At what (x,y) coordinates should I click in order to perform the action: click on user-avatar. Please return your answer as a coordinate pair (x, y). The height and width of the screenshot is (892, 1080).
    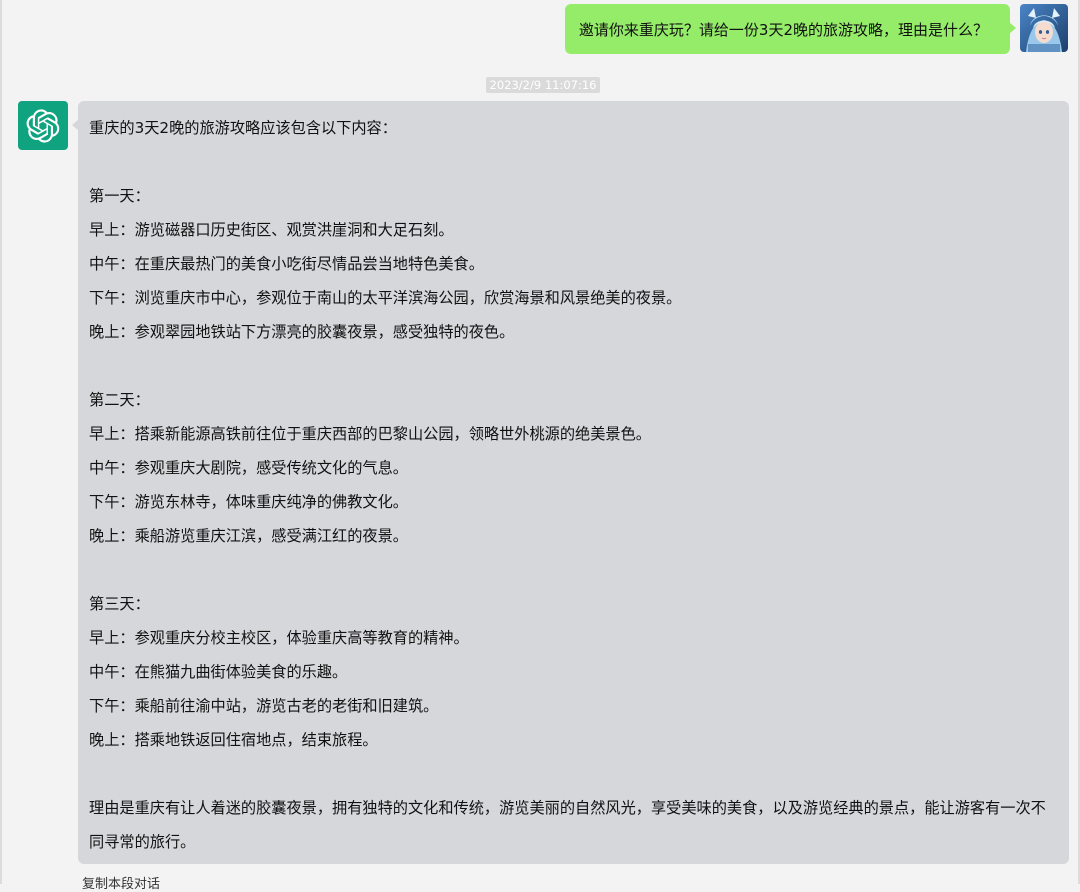
    Looking at the image, I should click on (1044, 28).